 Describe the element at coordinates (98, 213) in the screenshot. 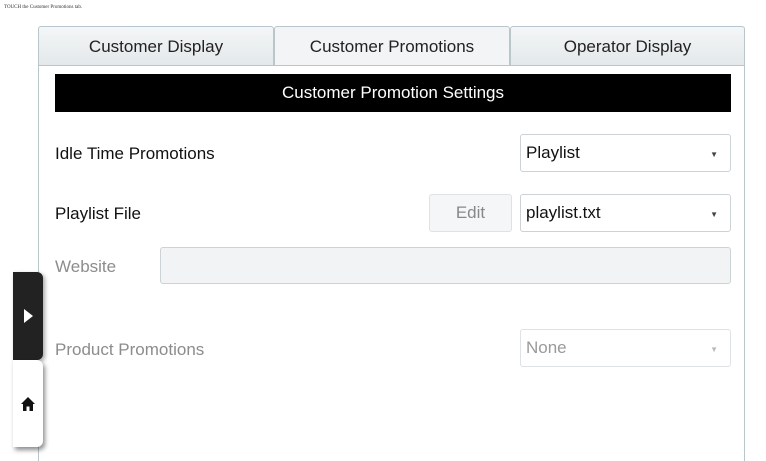

I see `playlist-file-label: Playlist File` at that location.